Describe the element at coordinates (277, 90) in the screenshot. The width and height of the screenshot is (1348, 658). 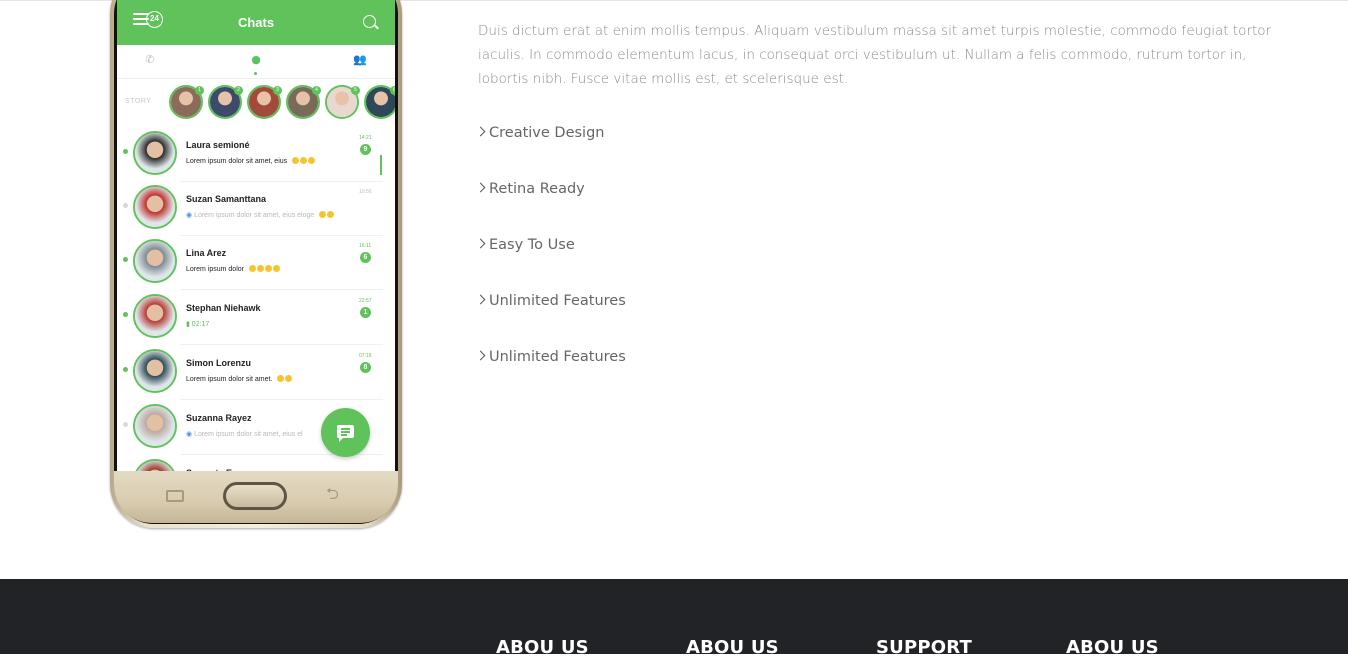
I see `story-badge: 3` at that location.